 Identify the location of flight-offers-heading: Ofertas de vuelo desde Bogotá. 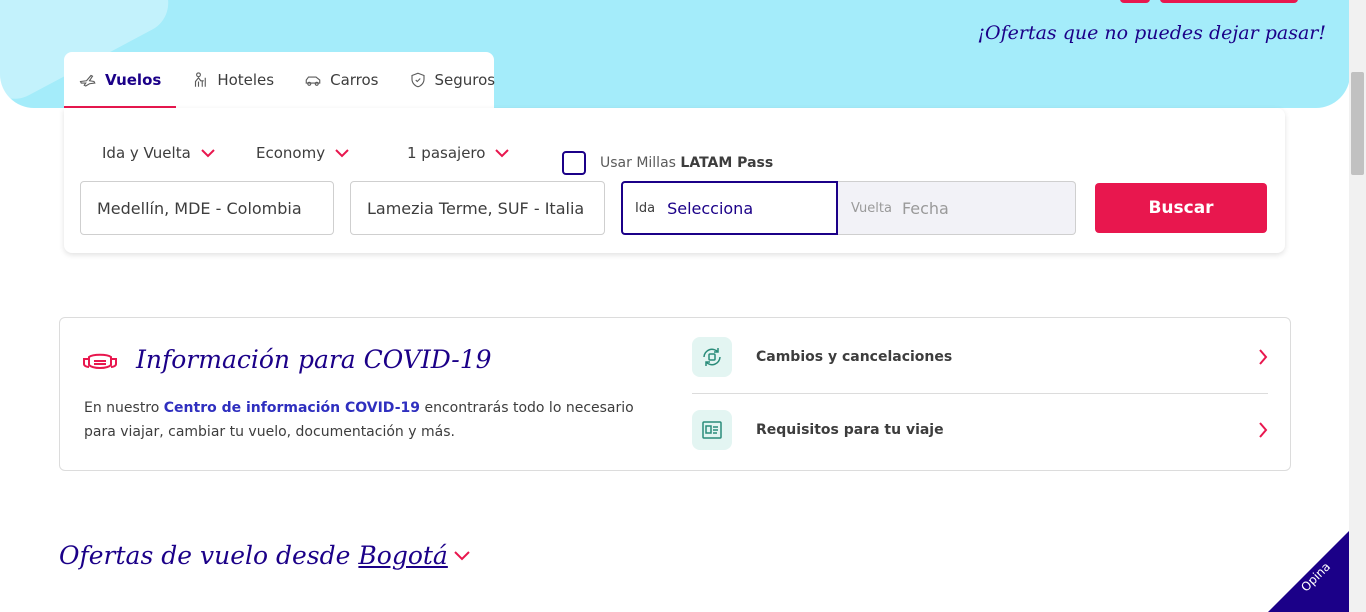
(264, 555).